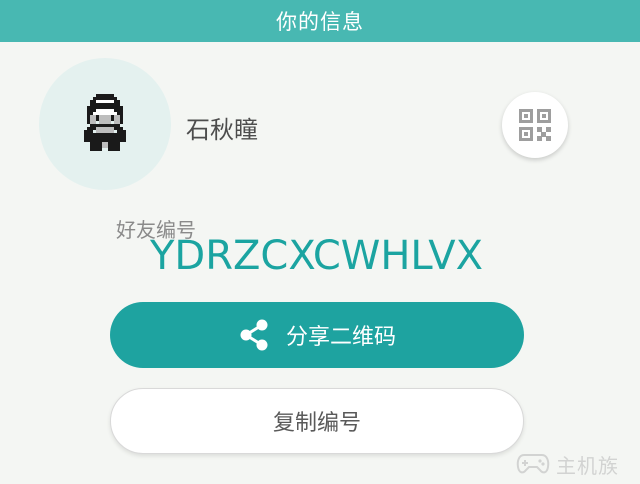  I want to click on page-header: 你的信息, so click(320, 21).